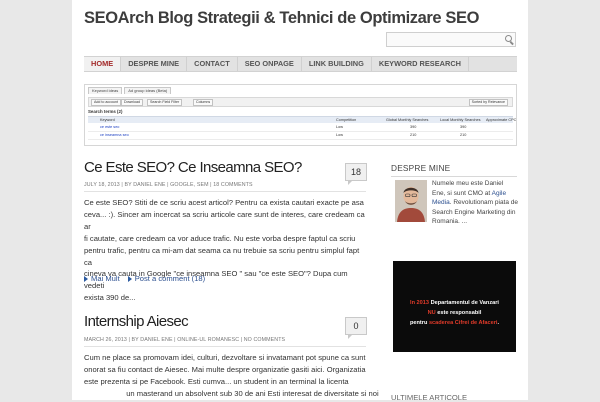  What do you see at coordinates (106, 102) in the screenshot?
I see `kw-button: Add to account` at bounding box center [106, 102].